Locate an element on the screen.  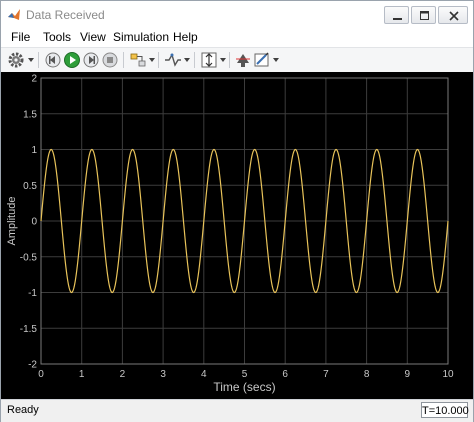
toolbar is located at coordinates (237, 60).